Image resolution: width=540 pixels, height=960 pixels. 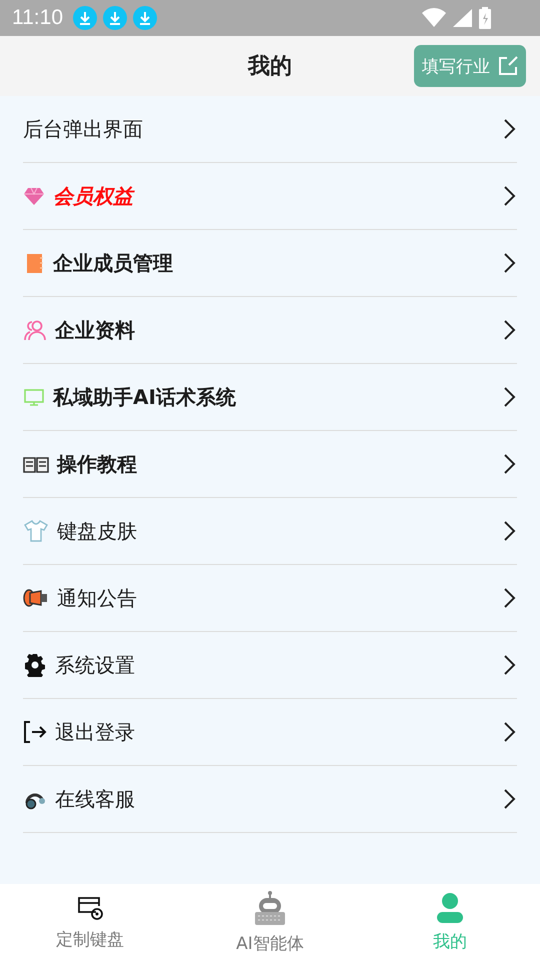 What do you see at coordinates (270, 330) in the screenshot?
I see `menu-item: 企业资料` at bounding box center [270, 330].